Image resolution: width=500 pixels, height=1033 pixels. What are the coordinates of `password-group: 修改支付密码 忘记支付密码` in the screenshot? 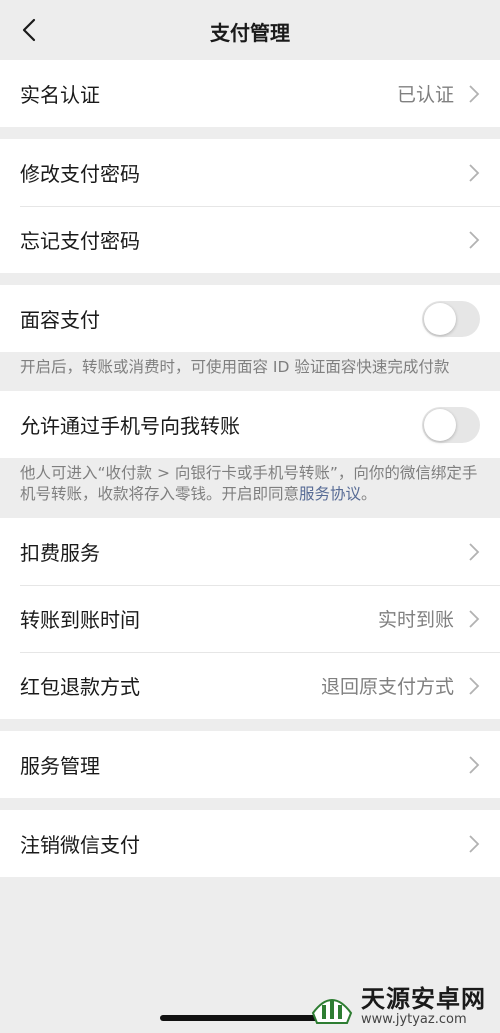 It's located at (250, 206).